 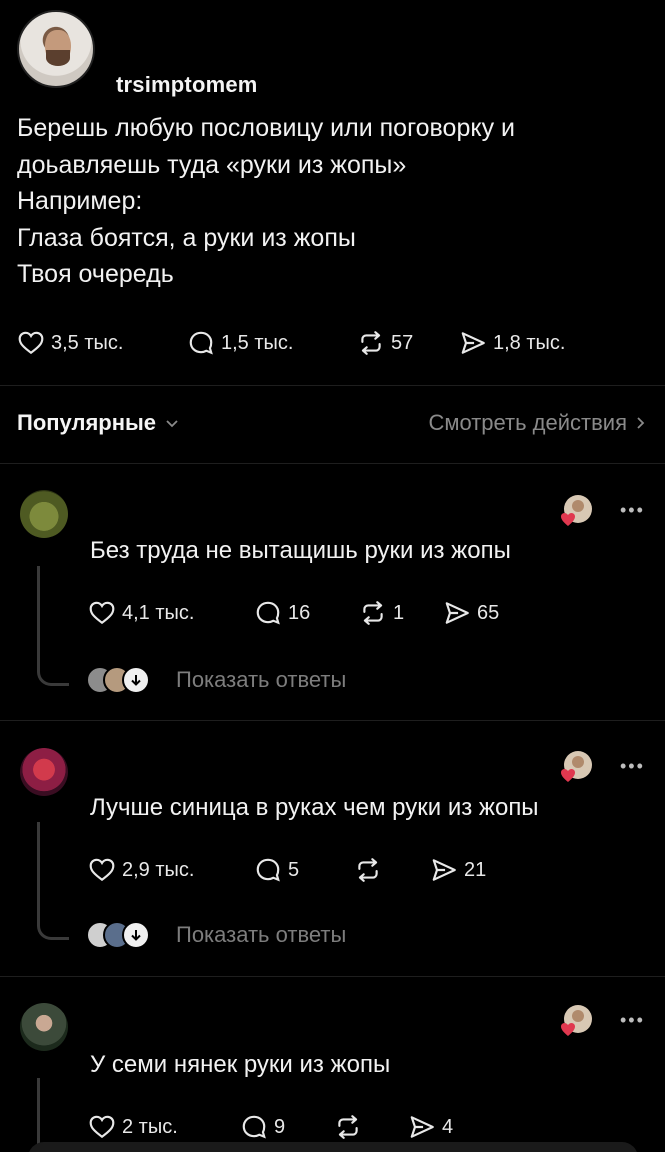 What do you see at coordinates (87, 342) in the screenshot?
I see `like-count: 3,5 тыс.` at bounding box center [87, 342].